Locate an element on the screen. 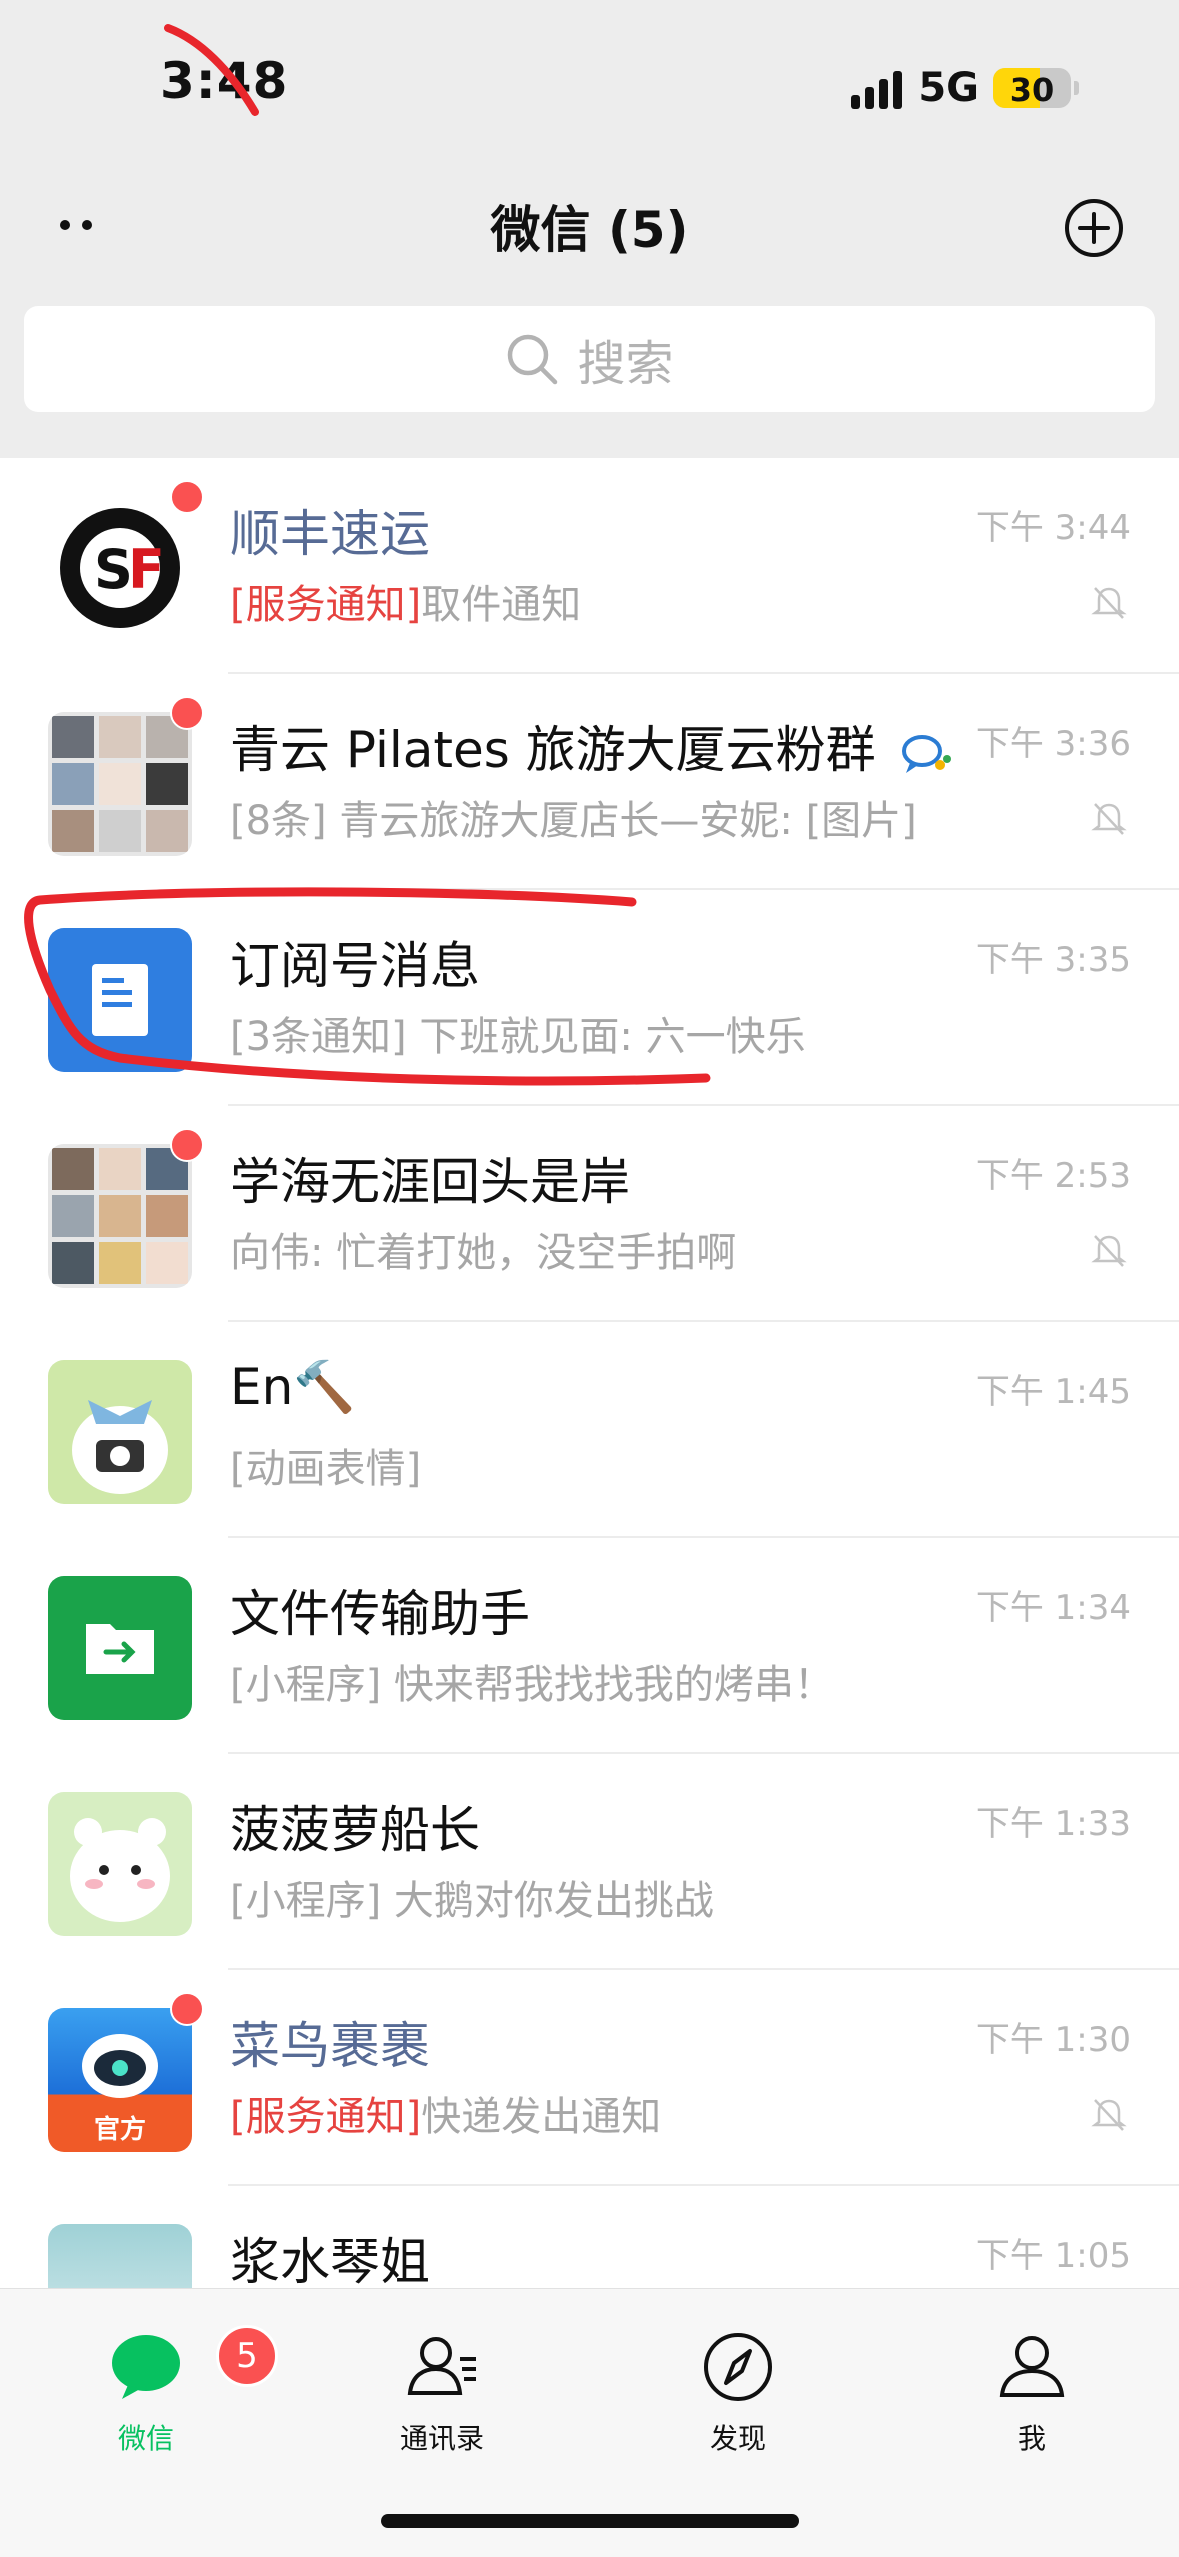  network-label: 5G is located at coordinates (948, 88).